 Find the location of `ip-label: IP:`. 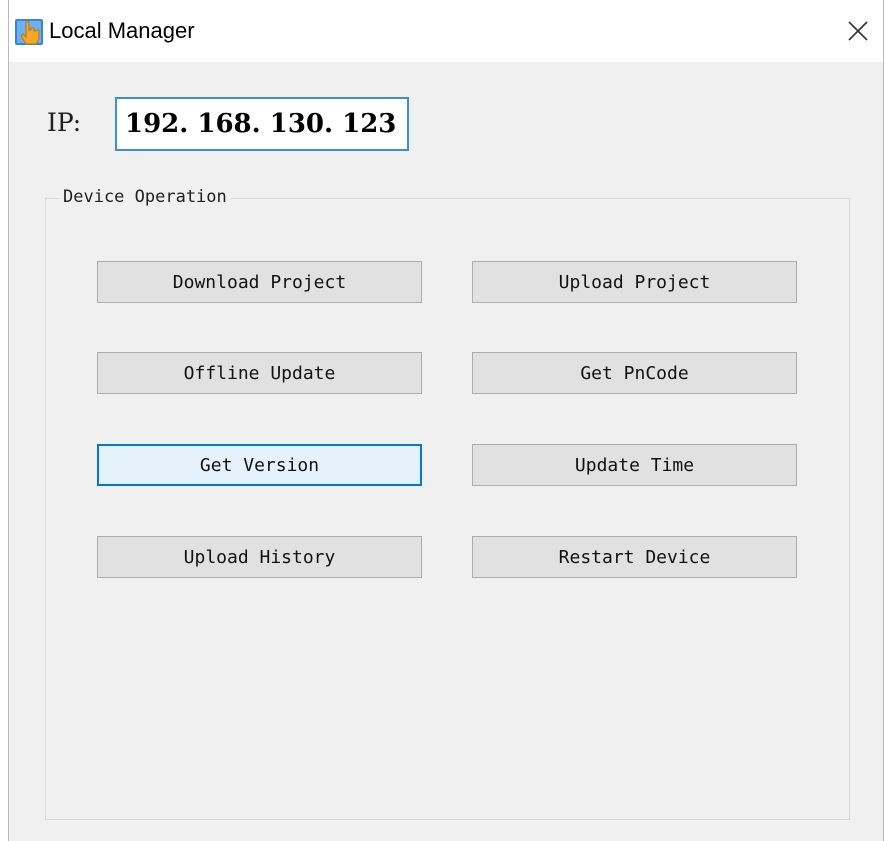

ip-label: IP: is located at coordinates (64, 122).